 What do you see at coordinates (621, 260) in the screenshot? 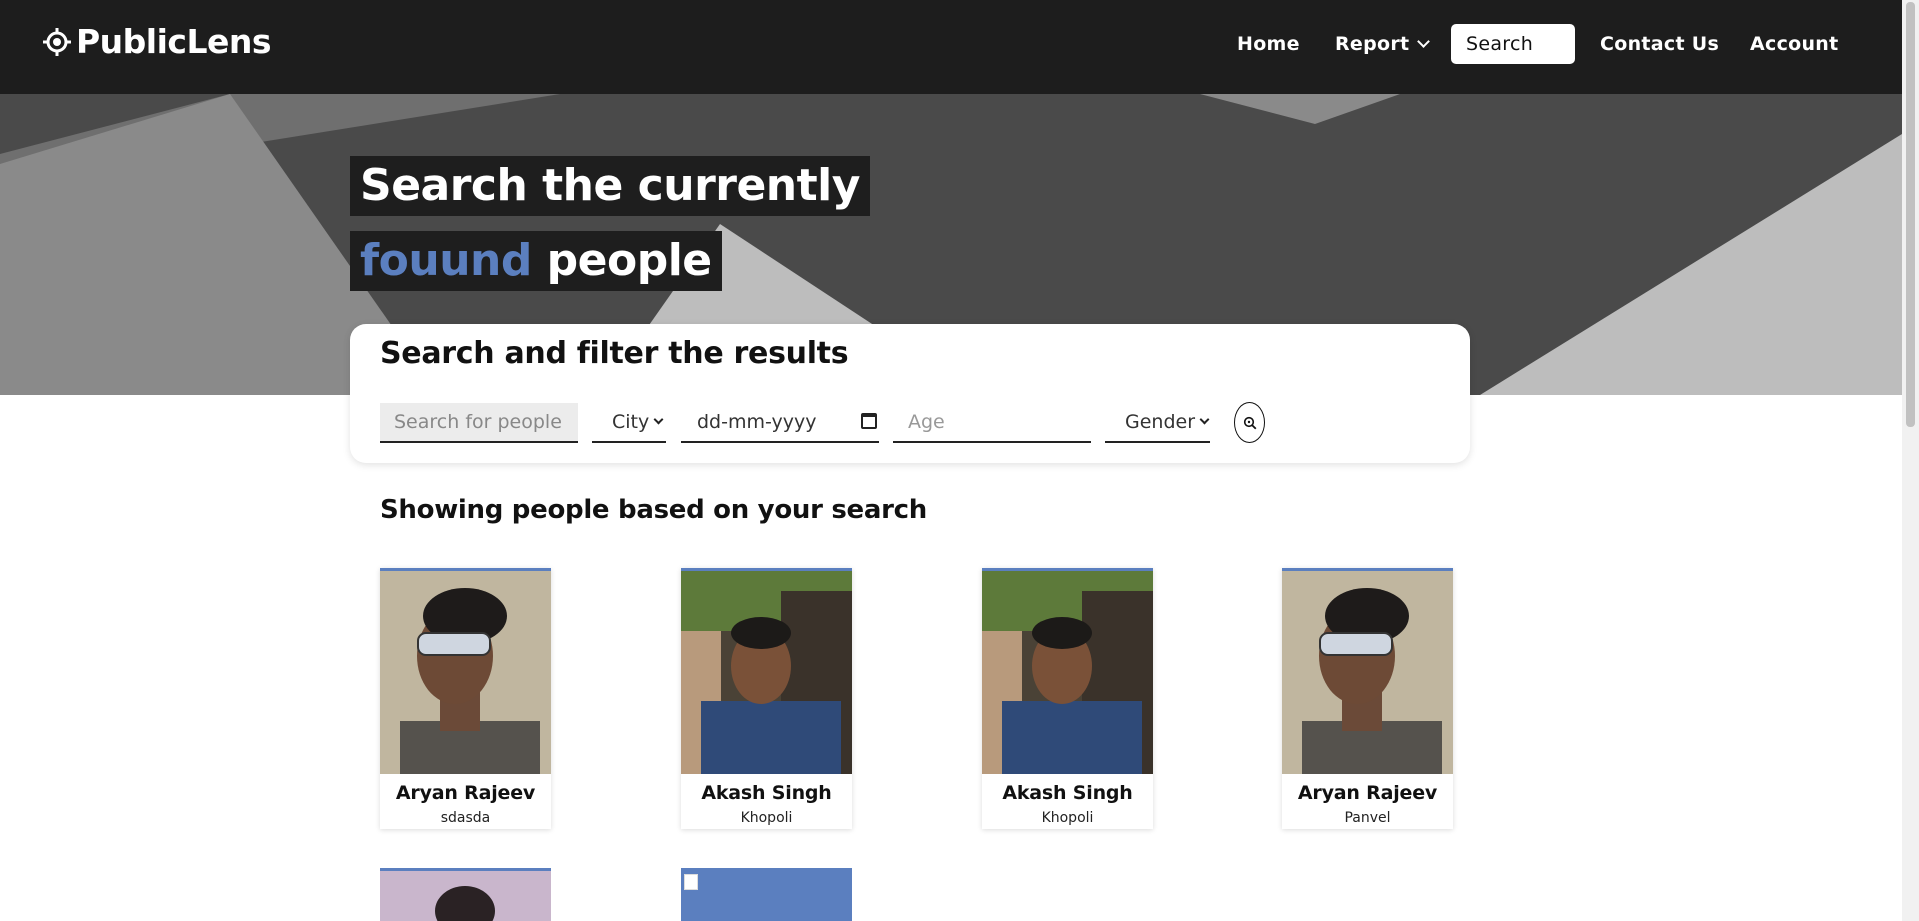
I see `hero-headline-rest: people` at bounding box center [621, 260].